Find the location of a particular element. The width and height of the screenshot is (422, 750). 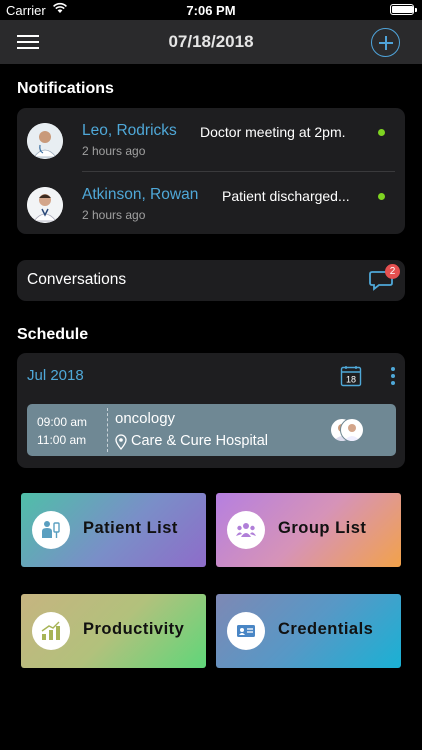

patient-icon is located at coordinates (51, 530).